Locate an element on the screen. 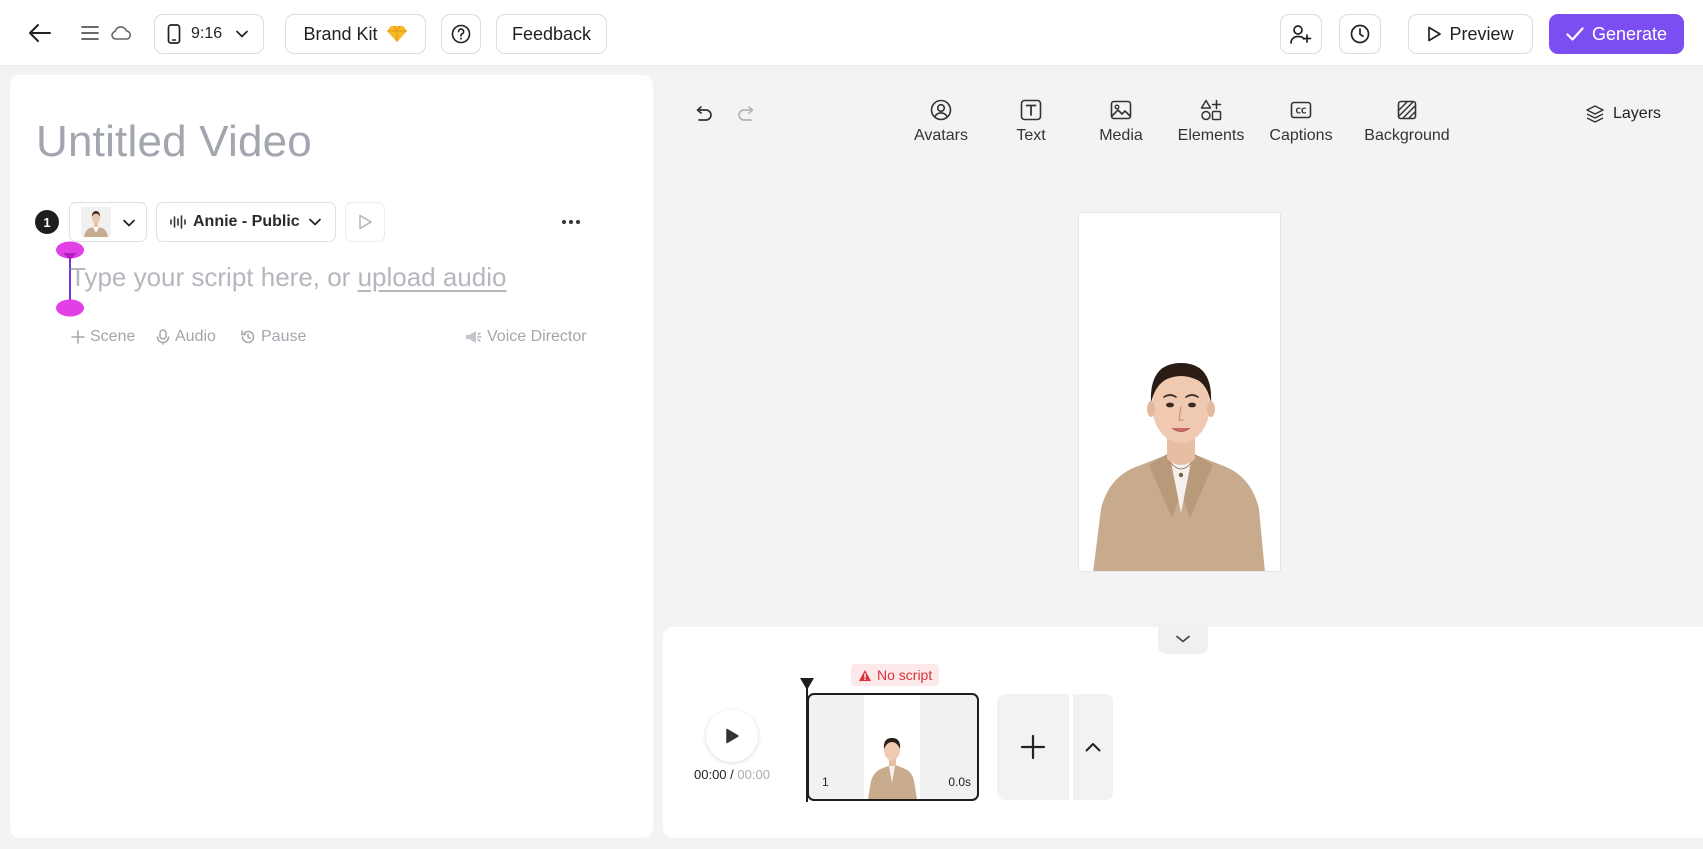 Image resolution: width=1703 pixels, height=849 pixels. top-bar: 9:16 Brand Kit Feedback Preview Generate is located at coordinates (851, 33).